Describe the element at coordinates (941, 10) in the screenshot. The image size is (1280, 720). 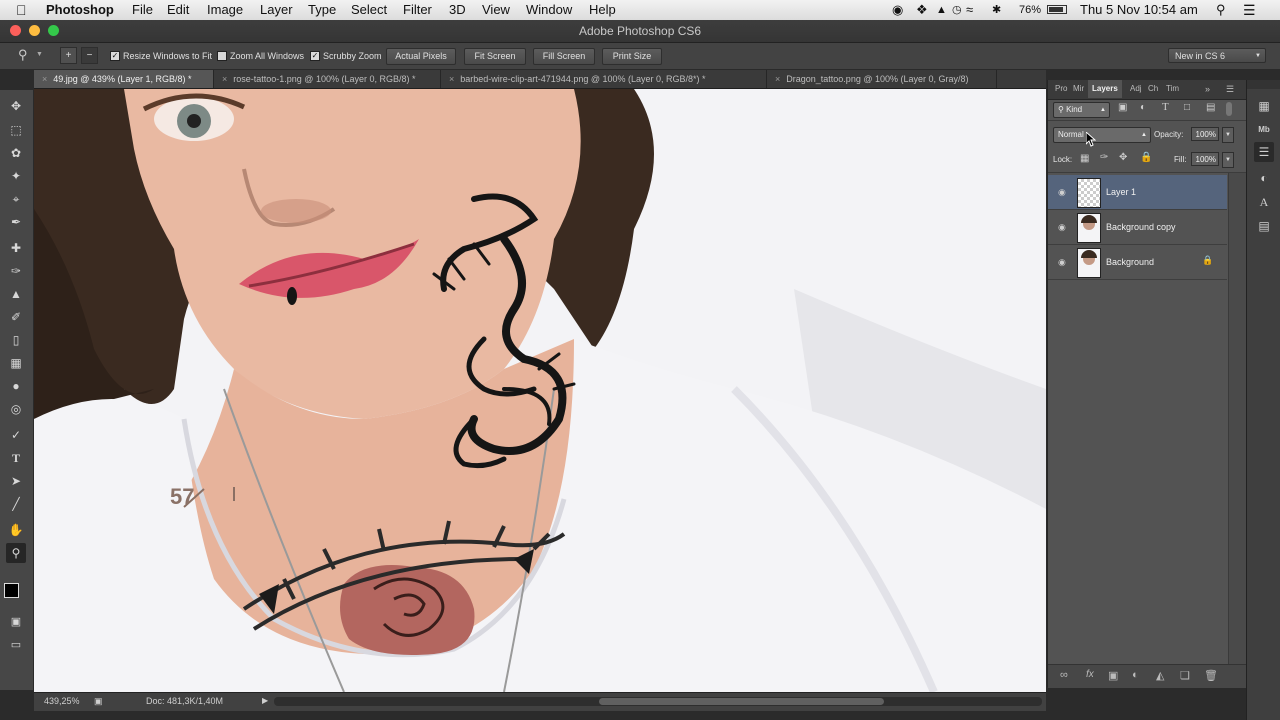
I see `adobe-icon: ▲` at that location.